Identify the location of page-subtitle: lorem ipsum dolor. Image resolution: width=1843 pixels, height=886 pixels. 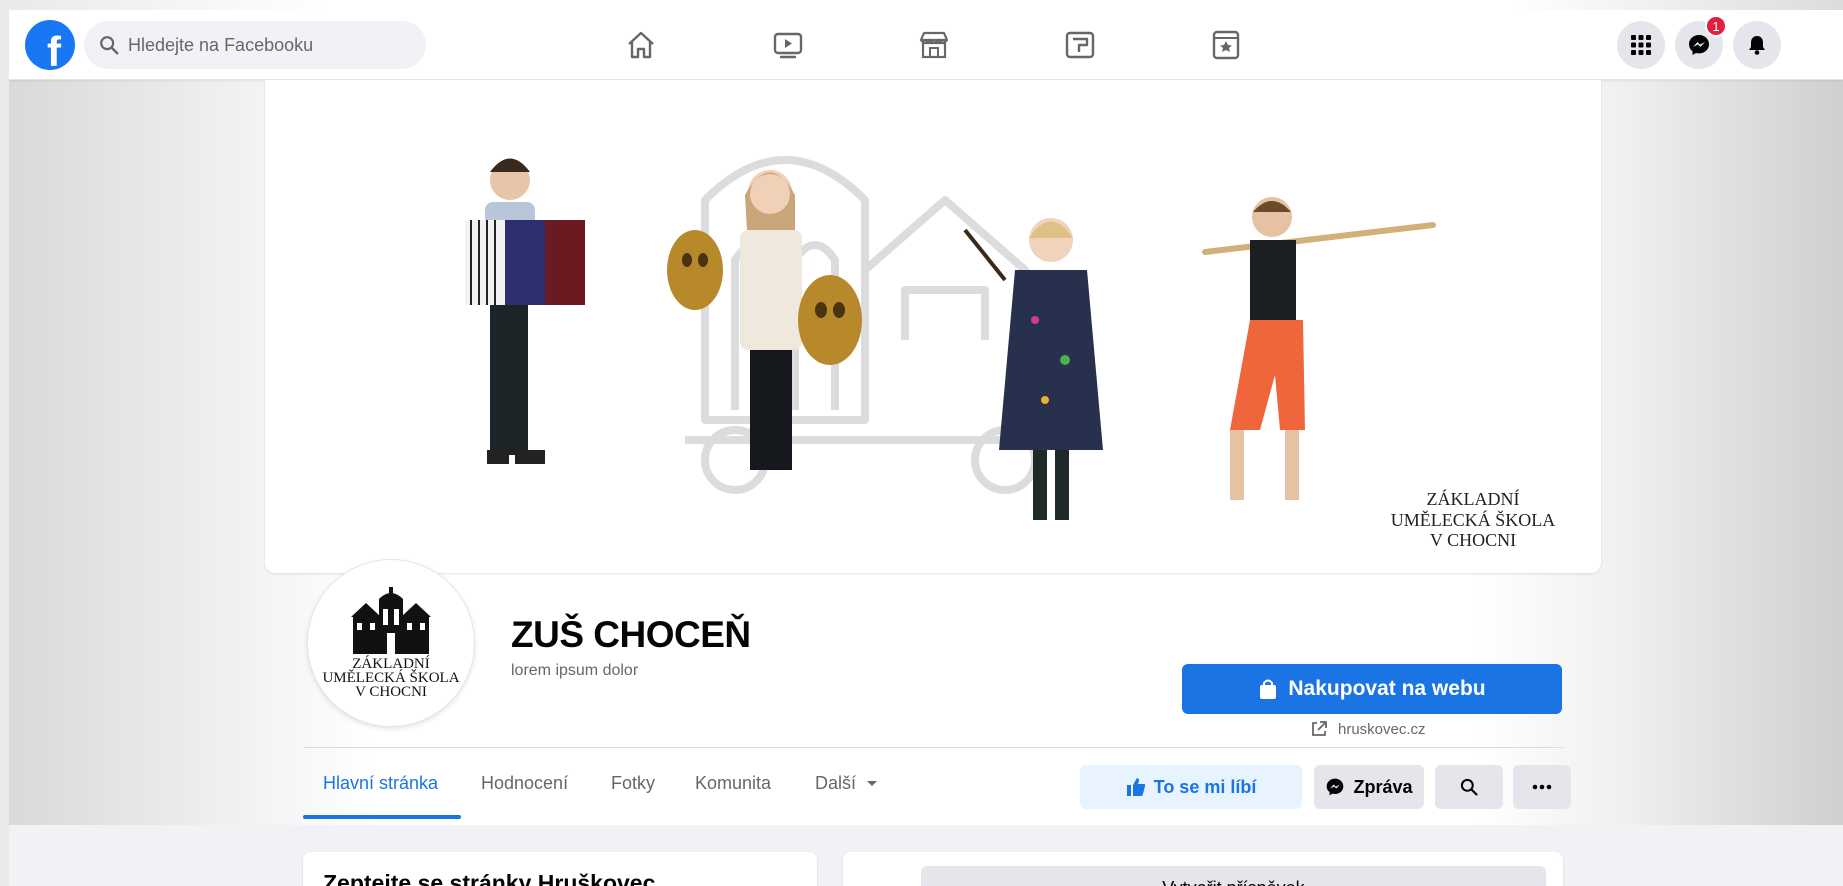
(575, 670).